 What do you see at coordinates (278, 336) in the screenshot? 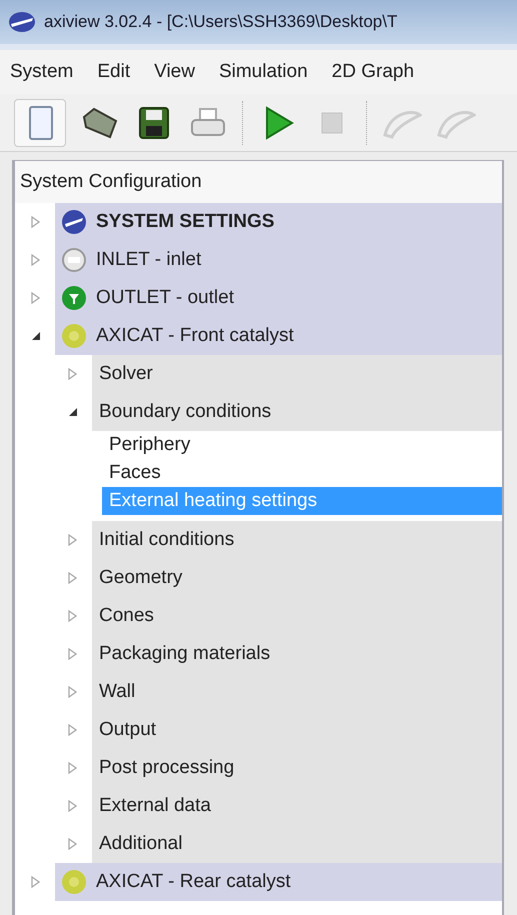
I see `tree-item: AXICAT - Front catalyst` at bounding box center [278, 336].